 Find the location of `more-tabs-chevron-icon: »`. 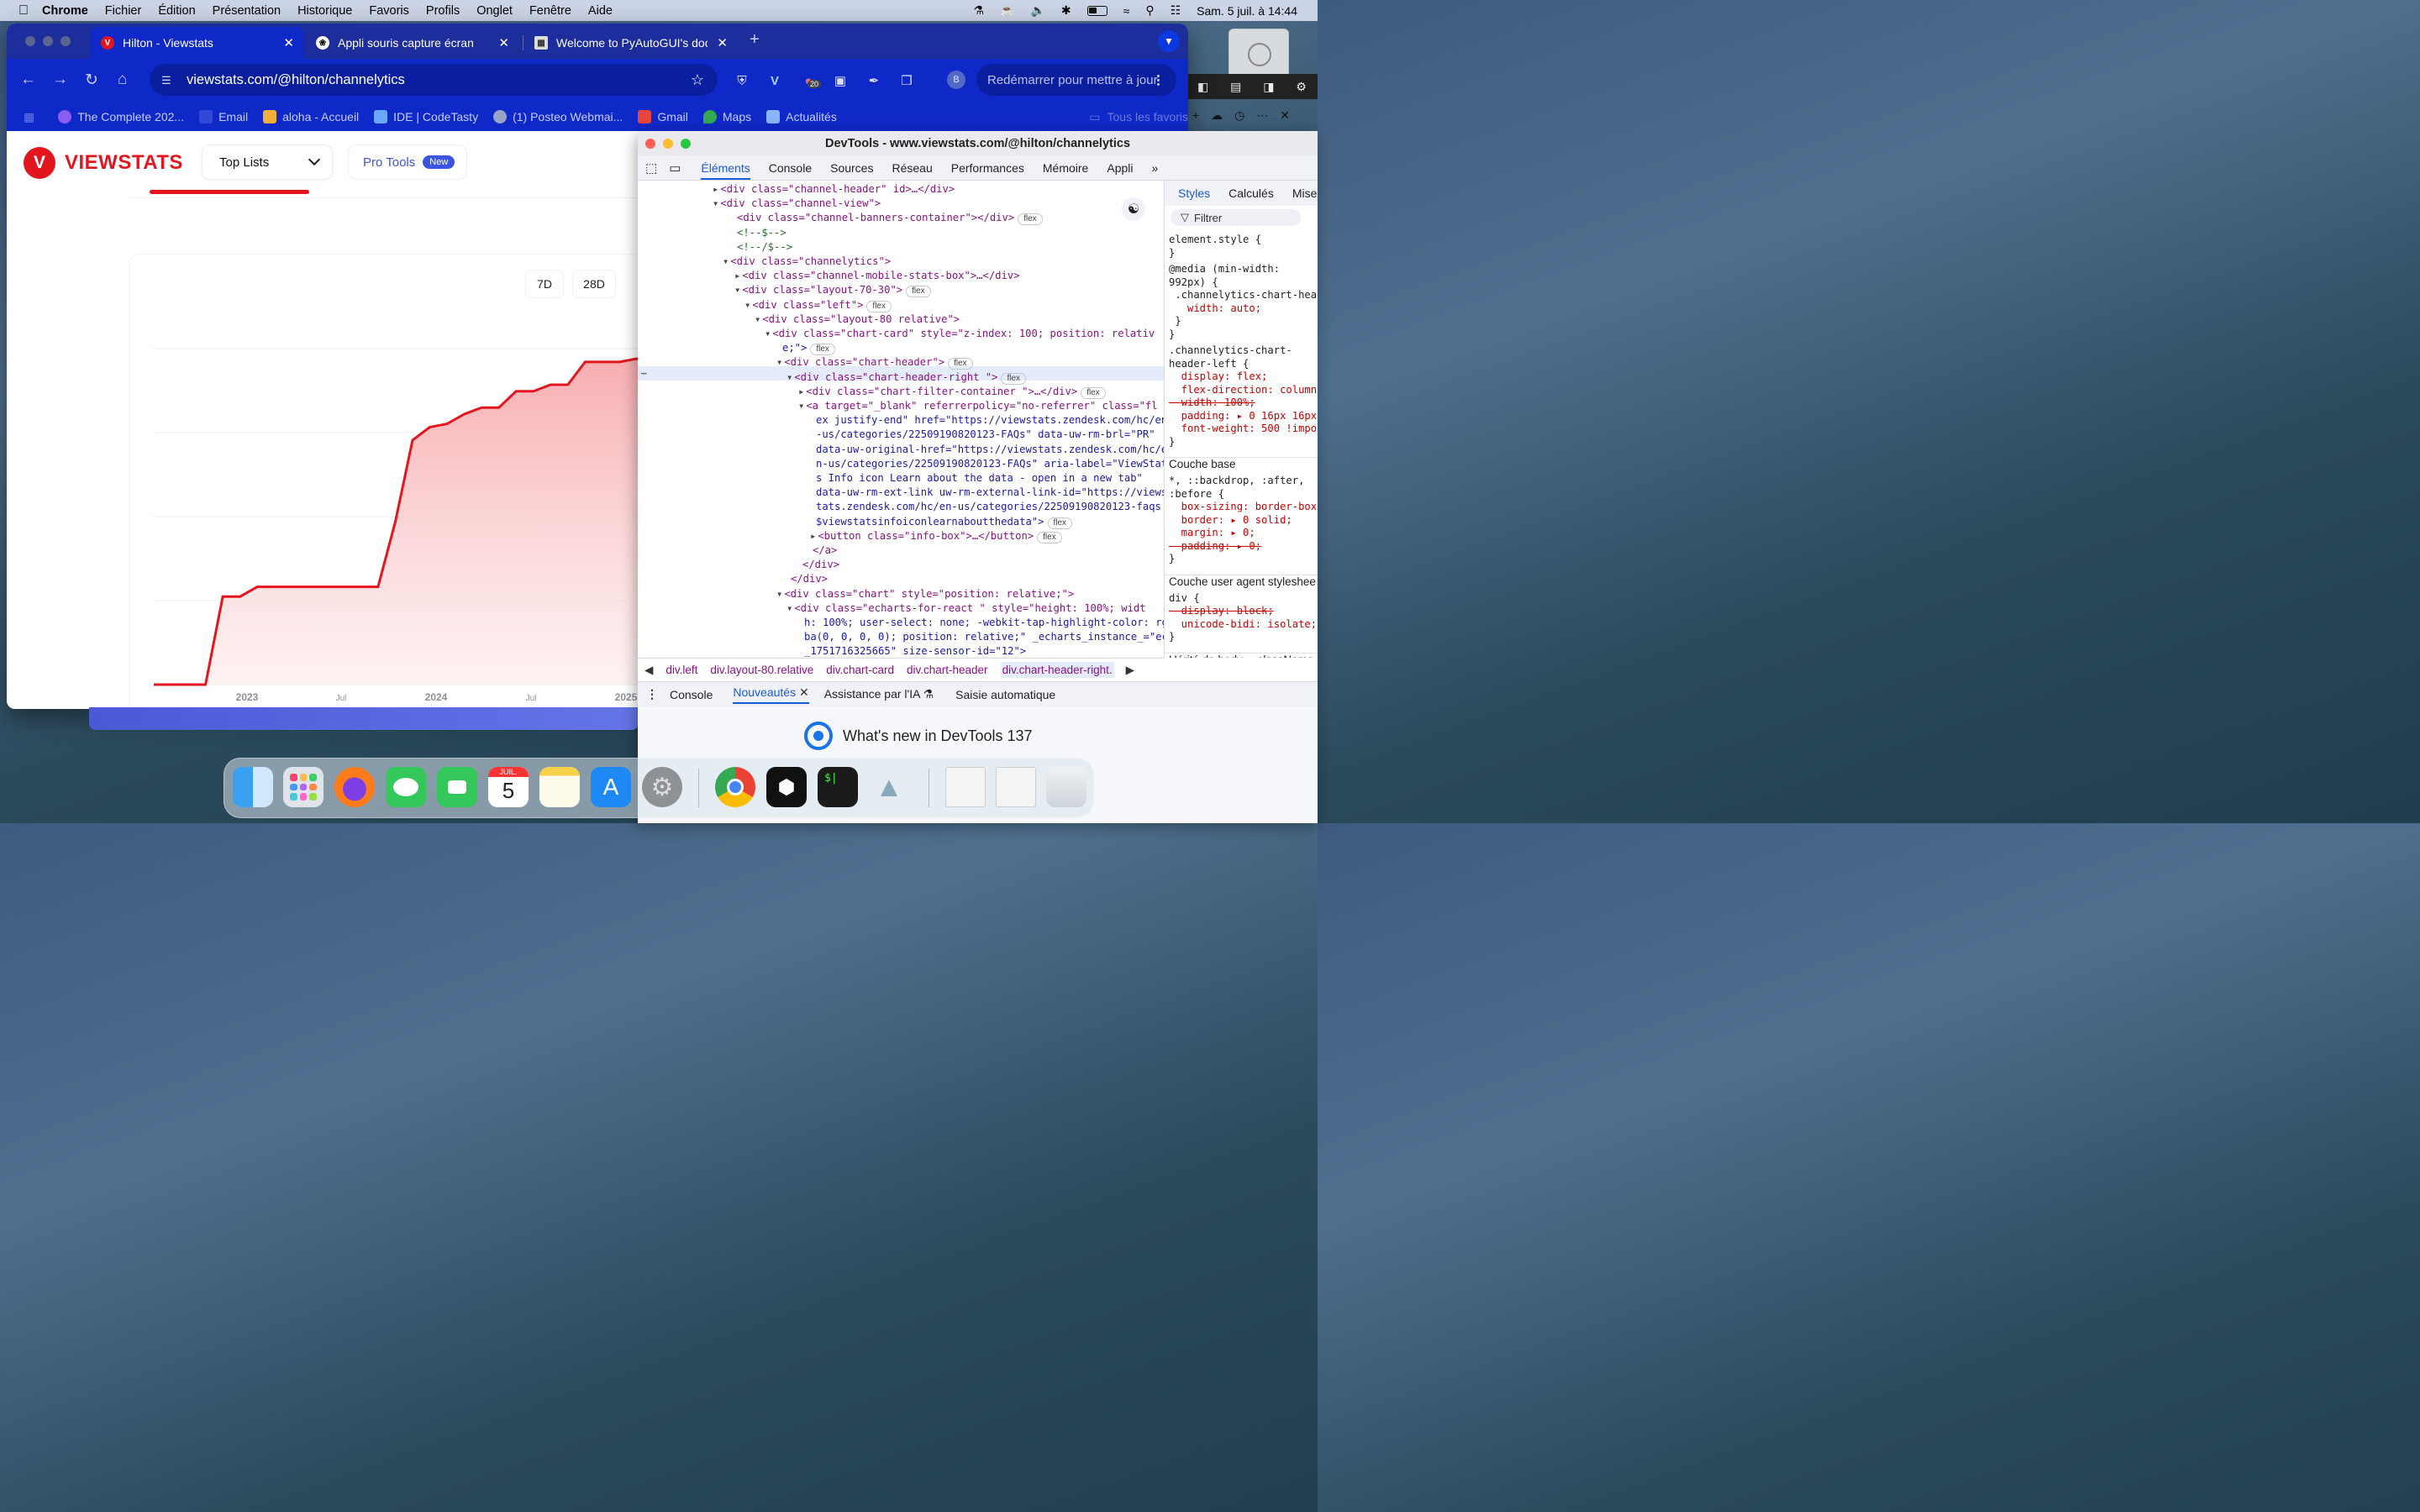

more-tabs-chevron-icon: » is located at coordinates (1155, 168).